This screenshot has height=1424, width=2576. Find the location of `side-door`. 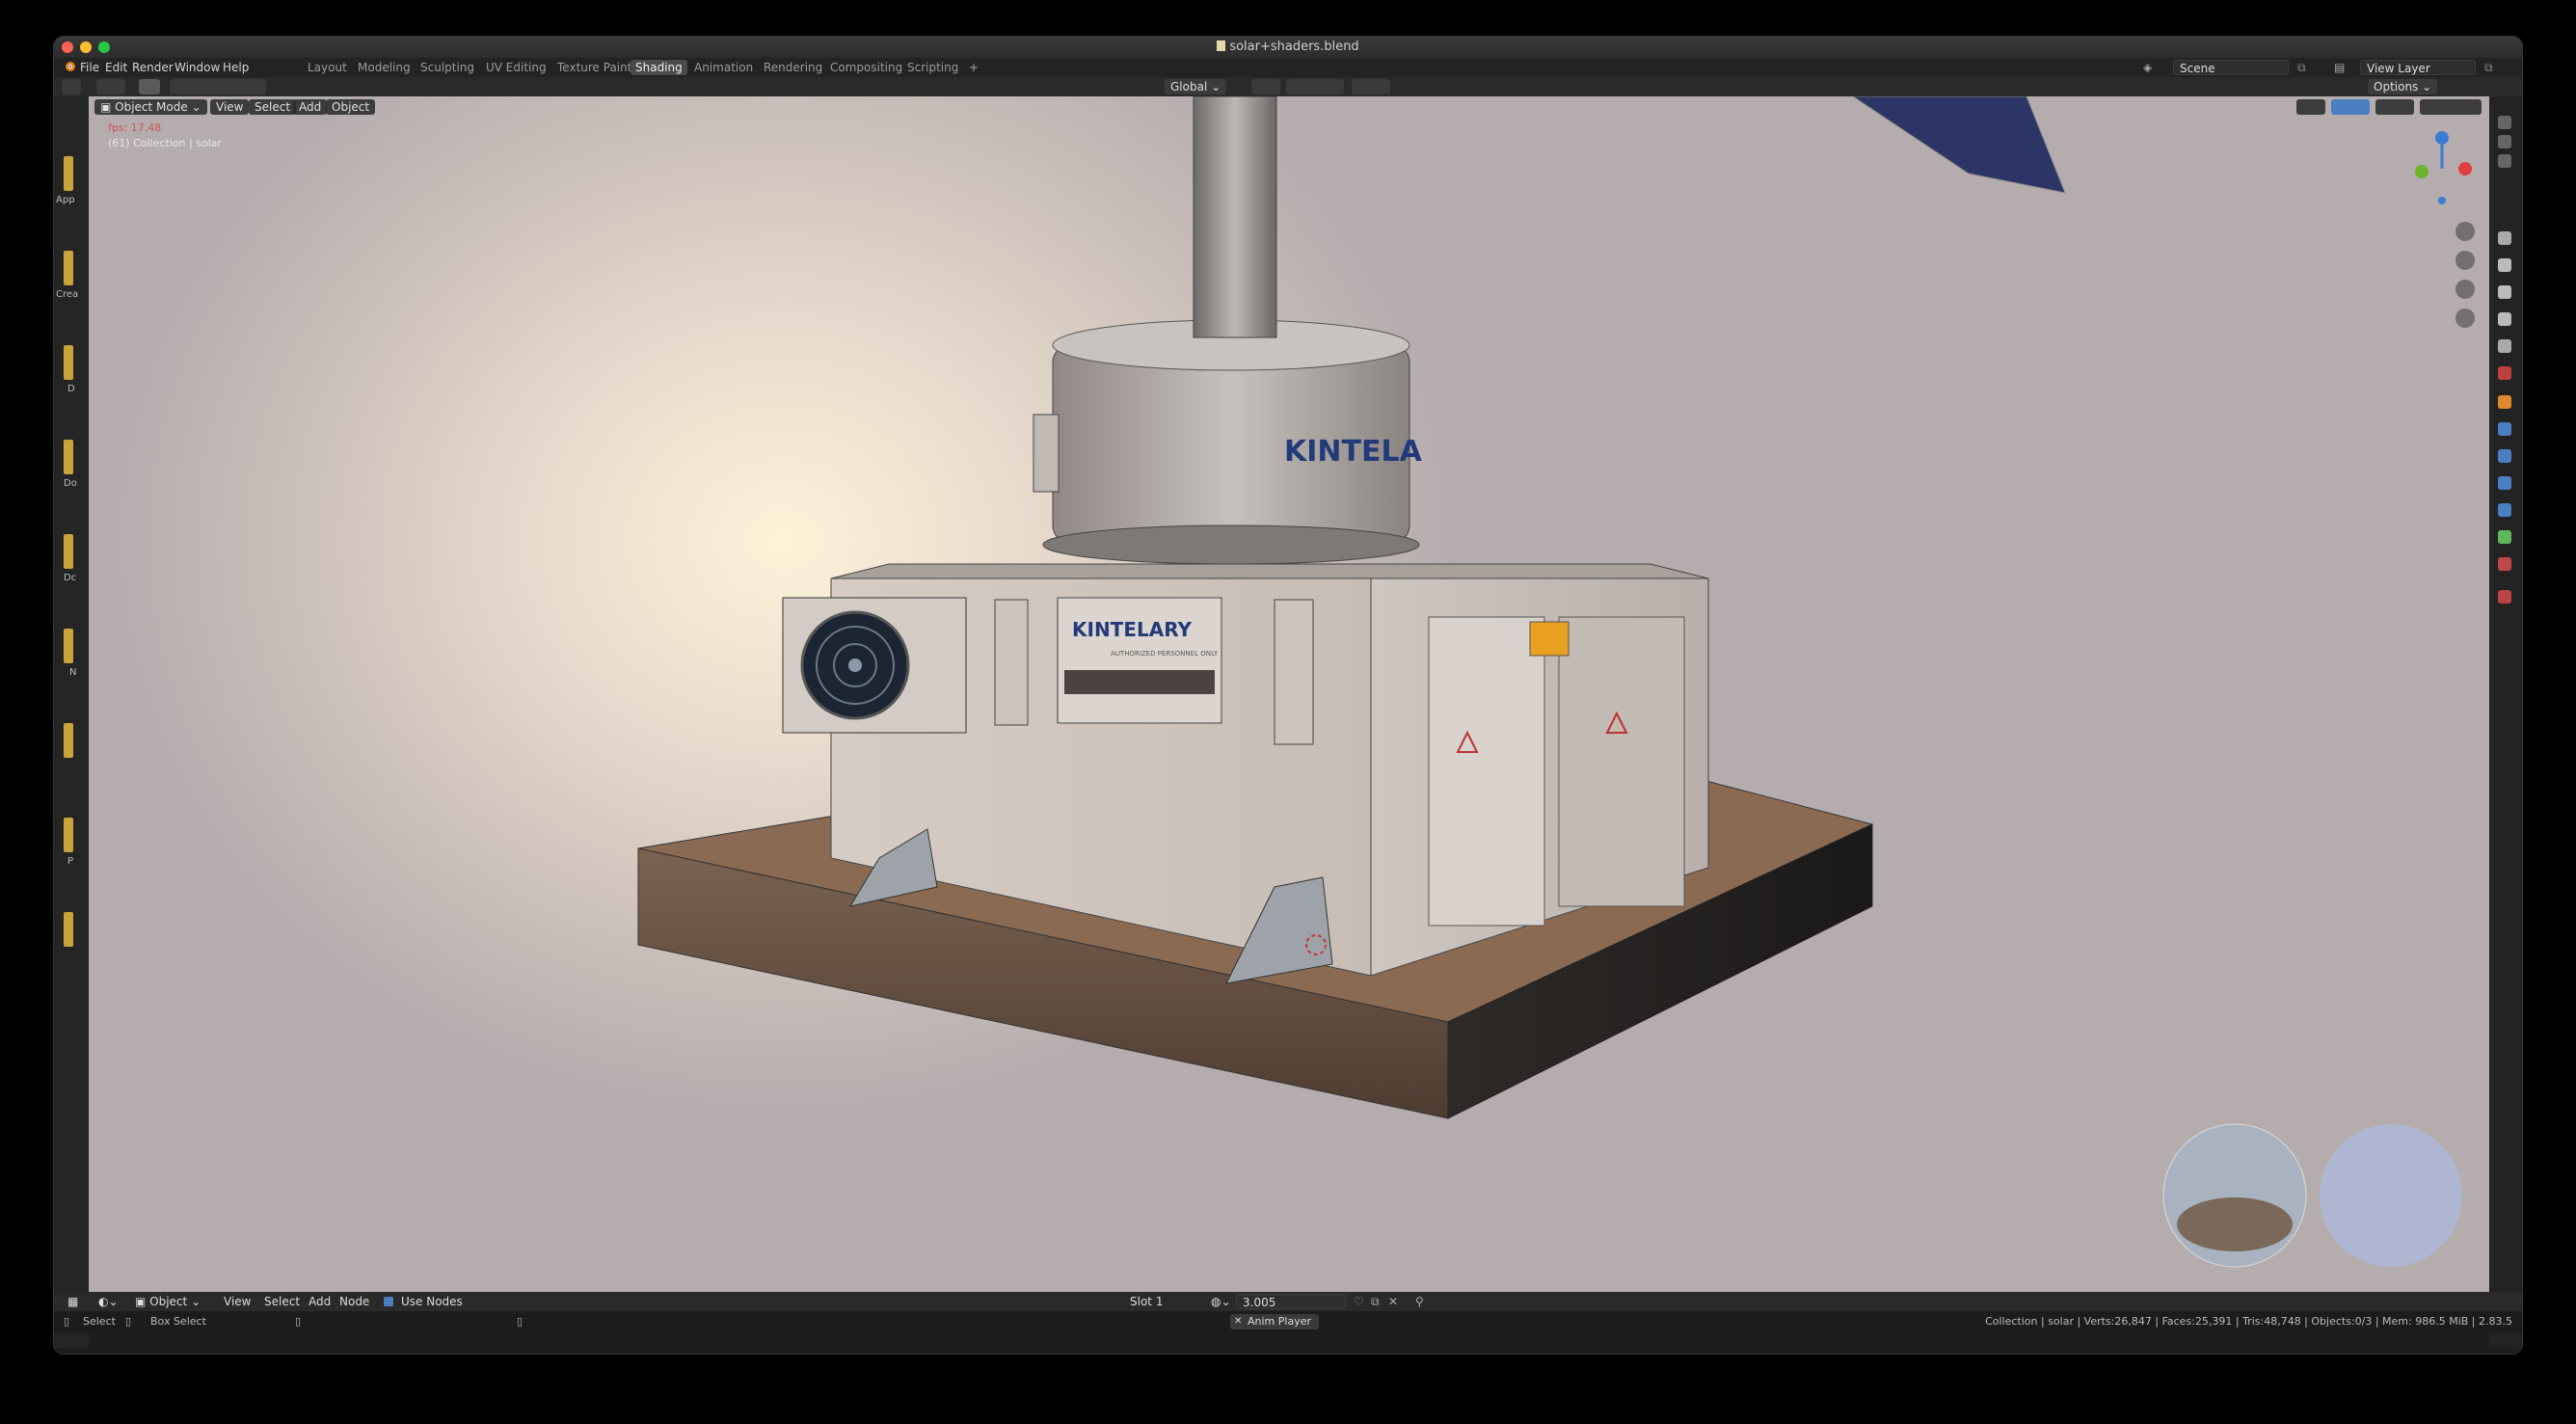

side-door is located at coordinates (1622, 761).